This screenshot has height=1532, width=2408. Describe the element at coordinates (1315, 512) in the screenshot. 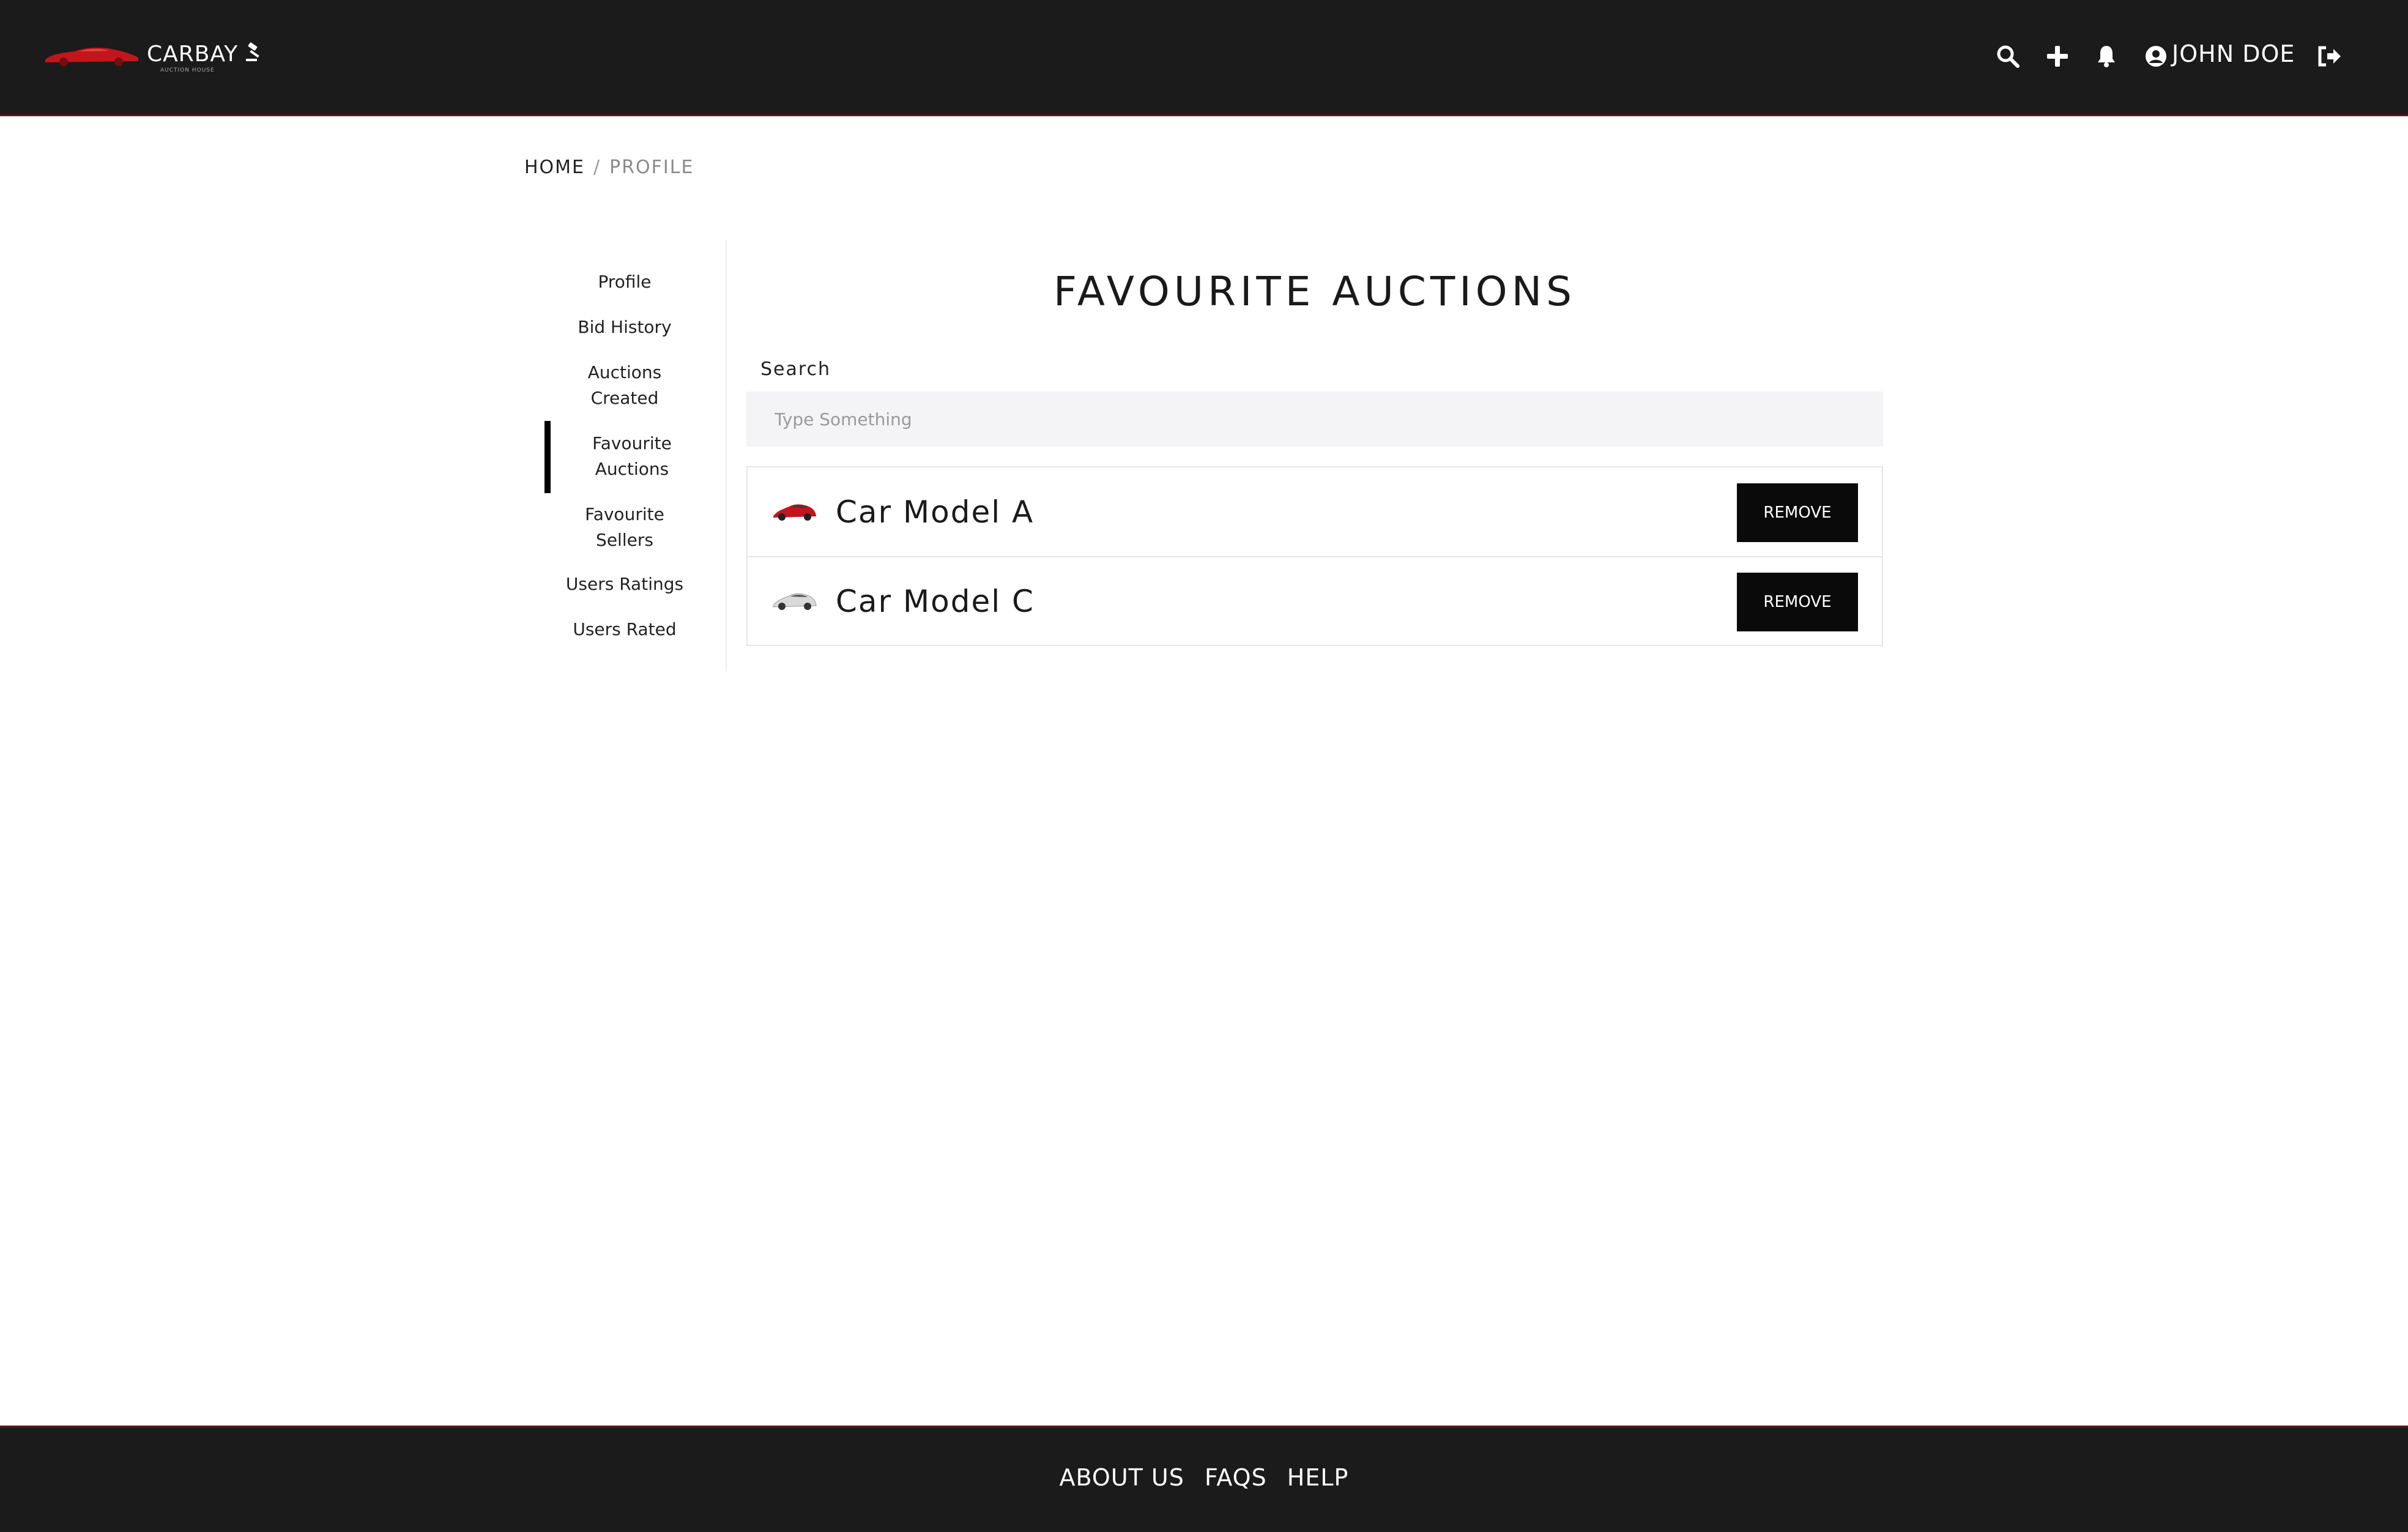

I see `list-item: Car Model A REMOVE` at that location.